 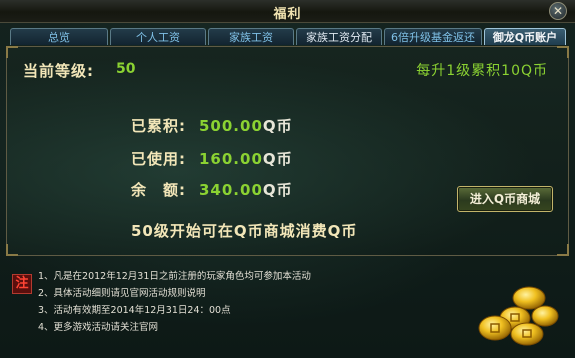 I want to click on balance-row: 余 额: 340.00Q币, so click(x=212, y=189).